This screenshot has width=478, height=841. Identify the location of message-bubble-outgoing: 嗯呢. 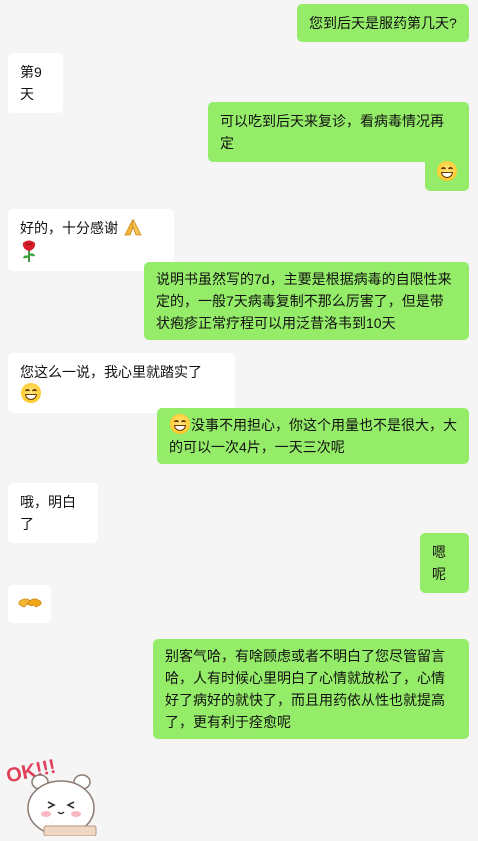
(444, 563).